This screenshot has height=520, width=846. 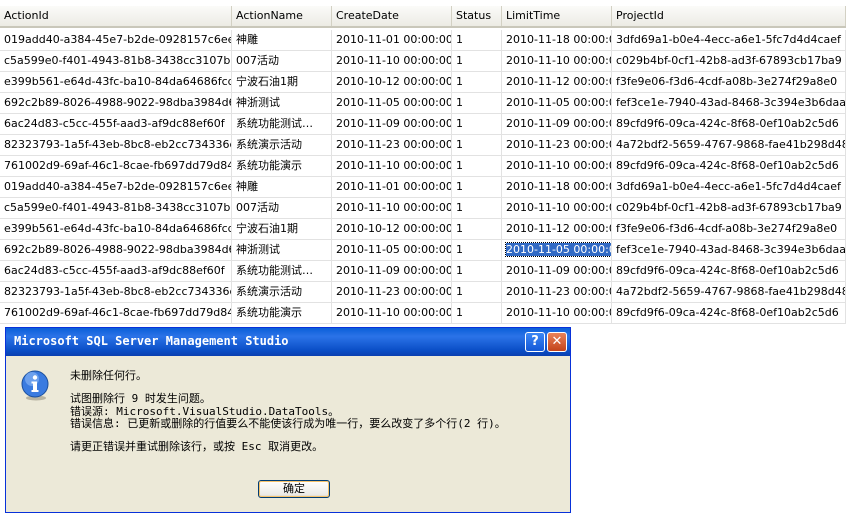 What do you see at coordinates (535, 342) in the screenshot?
I see `help-button: ?` at bounding box center [535, 342].